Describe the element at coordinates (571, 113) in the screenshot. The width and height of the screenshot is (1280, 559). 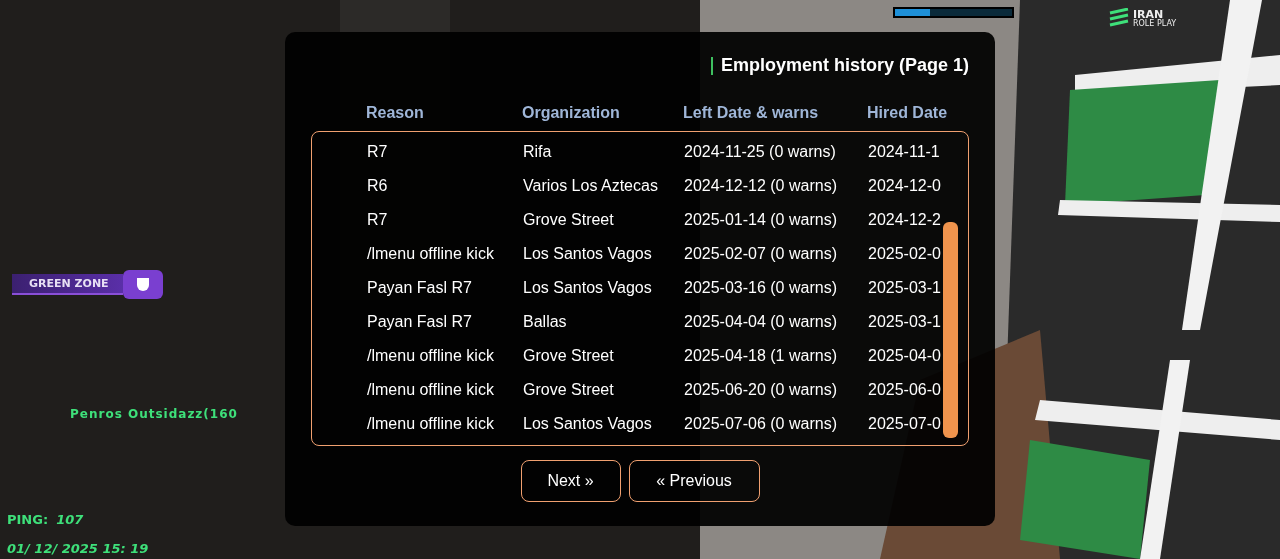
I see `column-header: Organization` at that location.